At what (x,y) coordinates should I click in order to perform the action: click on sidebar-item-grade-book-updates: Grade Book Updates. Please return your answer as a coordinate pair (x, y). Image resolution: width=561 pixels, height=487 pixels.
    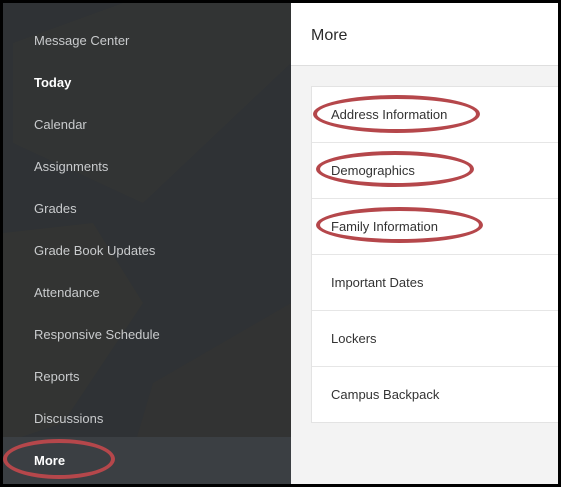
    Looking at the image, I should click on (147, 251).